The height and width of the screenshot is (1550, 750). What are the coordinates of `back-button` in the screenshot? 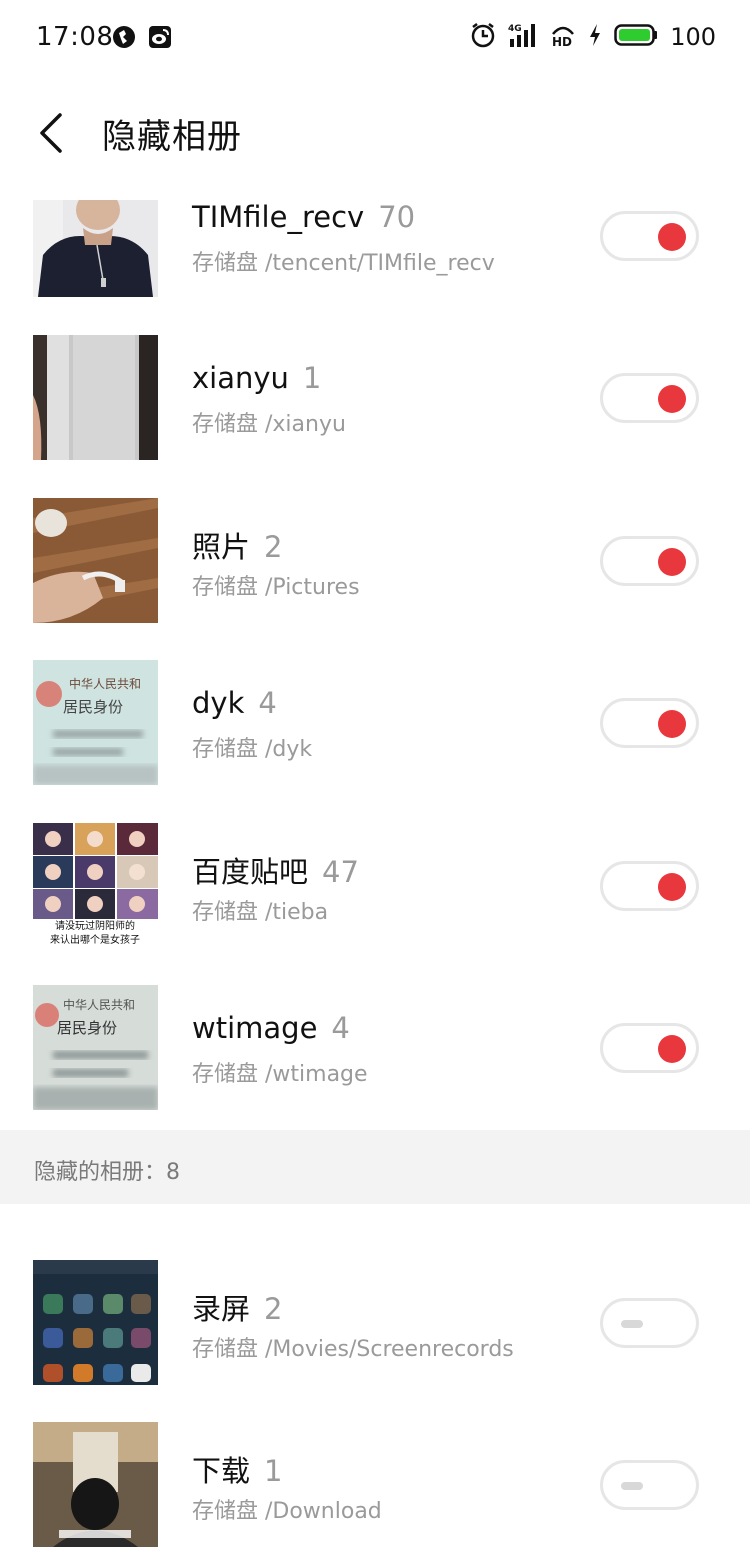 It's located at (51, 135).